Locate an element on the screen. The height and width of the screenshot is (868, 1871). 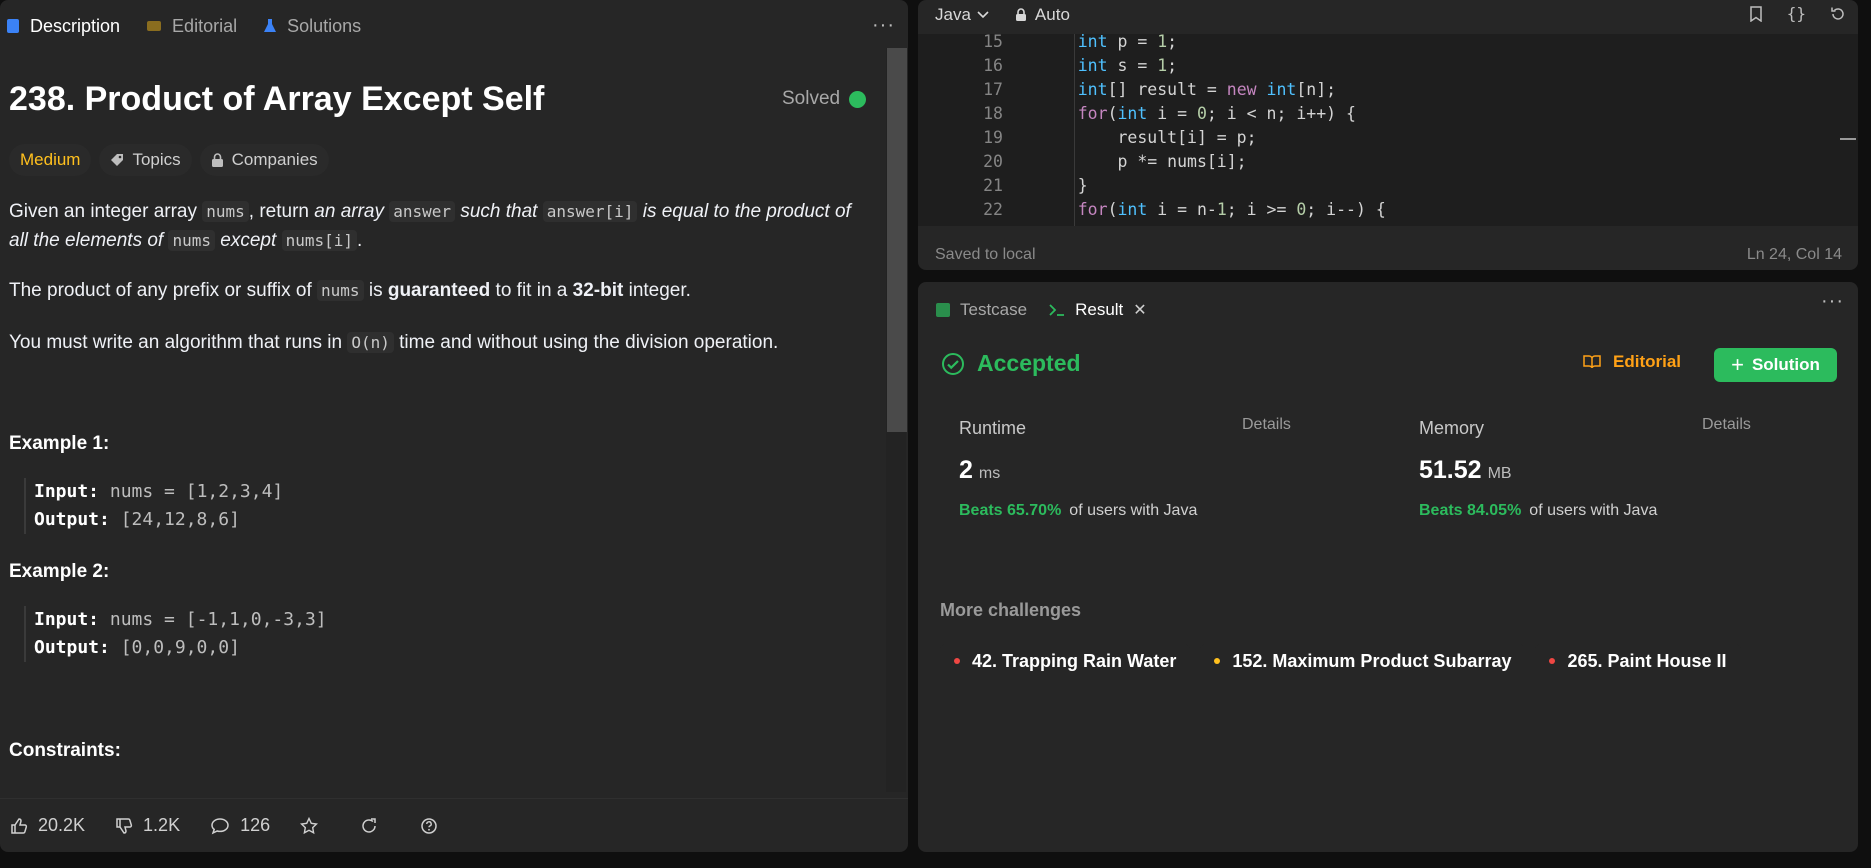
inline-code: answer[i] is located at coordinates (590, 211).